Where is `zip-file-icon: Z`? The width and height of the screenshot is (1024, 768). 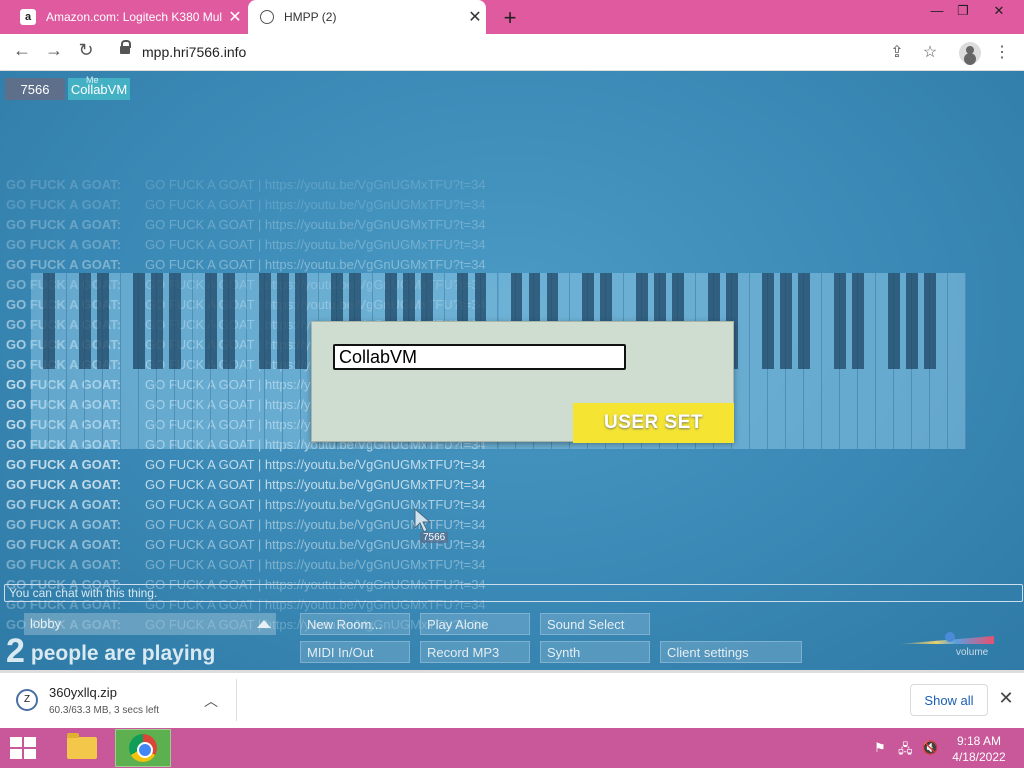
zip-file-icon: Z is located at coordinates (27, 700).